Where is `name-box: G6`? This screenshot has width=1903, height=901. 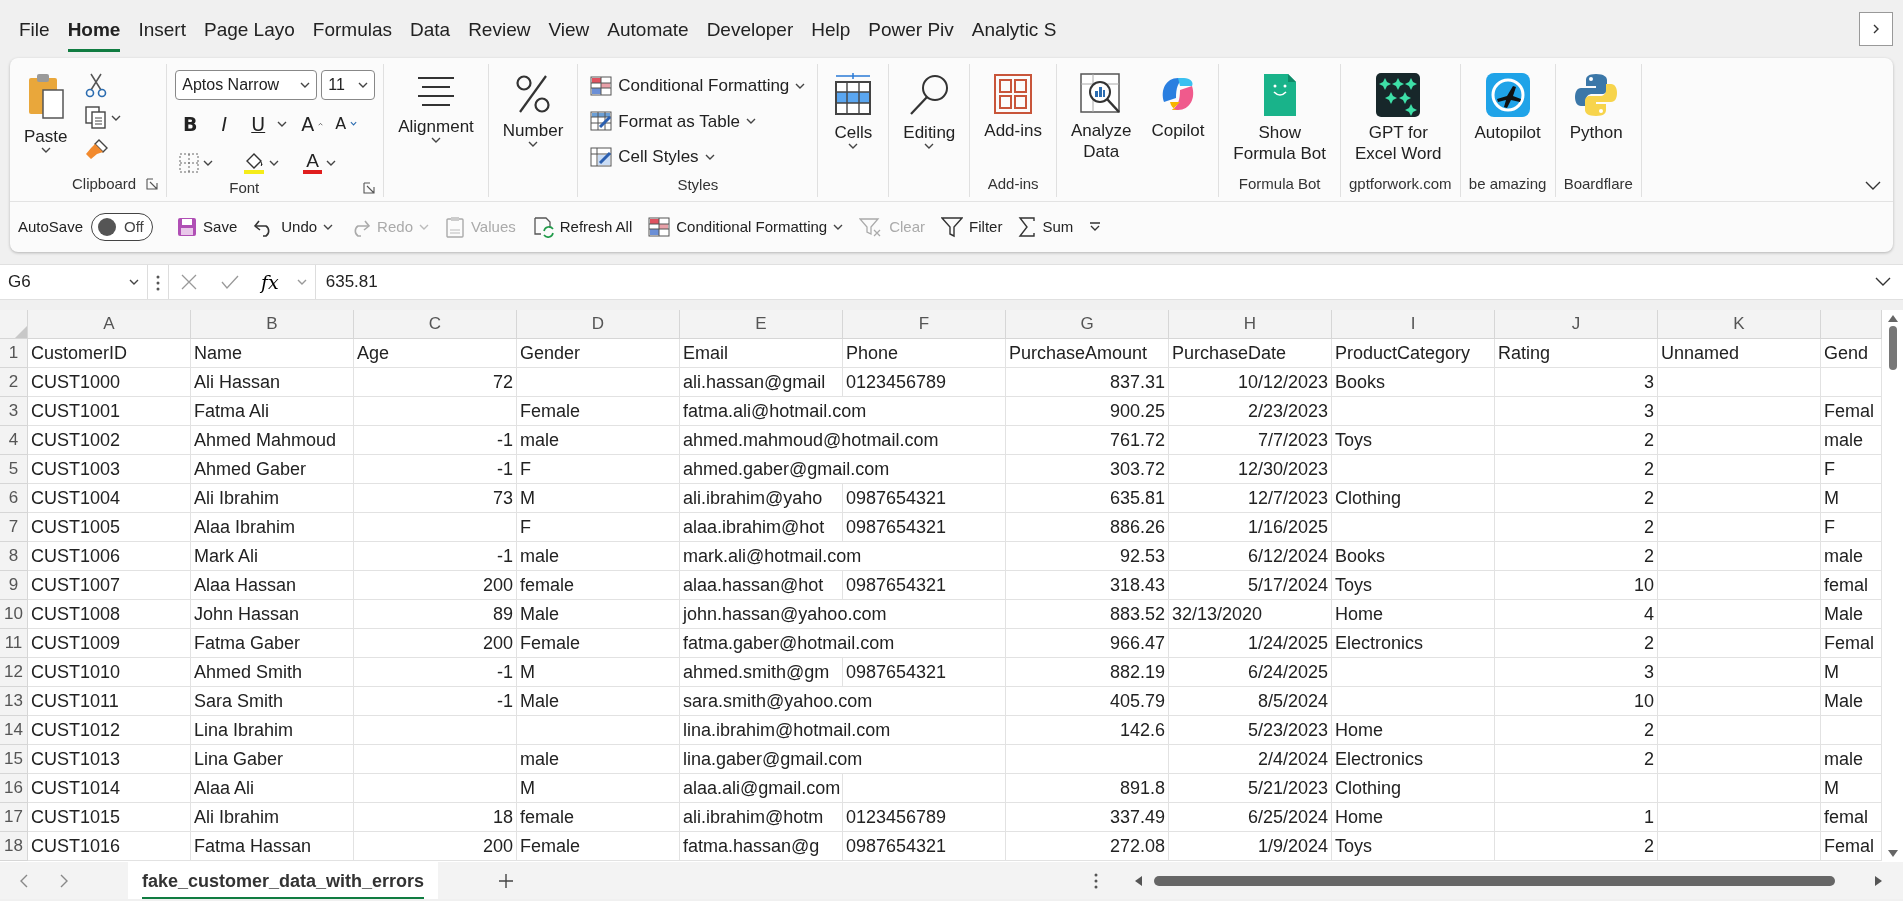
name-box: G6 is located at coordinates (74, 282).